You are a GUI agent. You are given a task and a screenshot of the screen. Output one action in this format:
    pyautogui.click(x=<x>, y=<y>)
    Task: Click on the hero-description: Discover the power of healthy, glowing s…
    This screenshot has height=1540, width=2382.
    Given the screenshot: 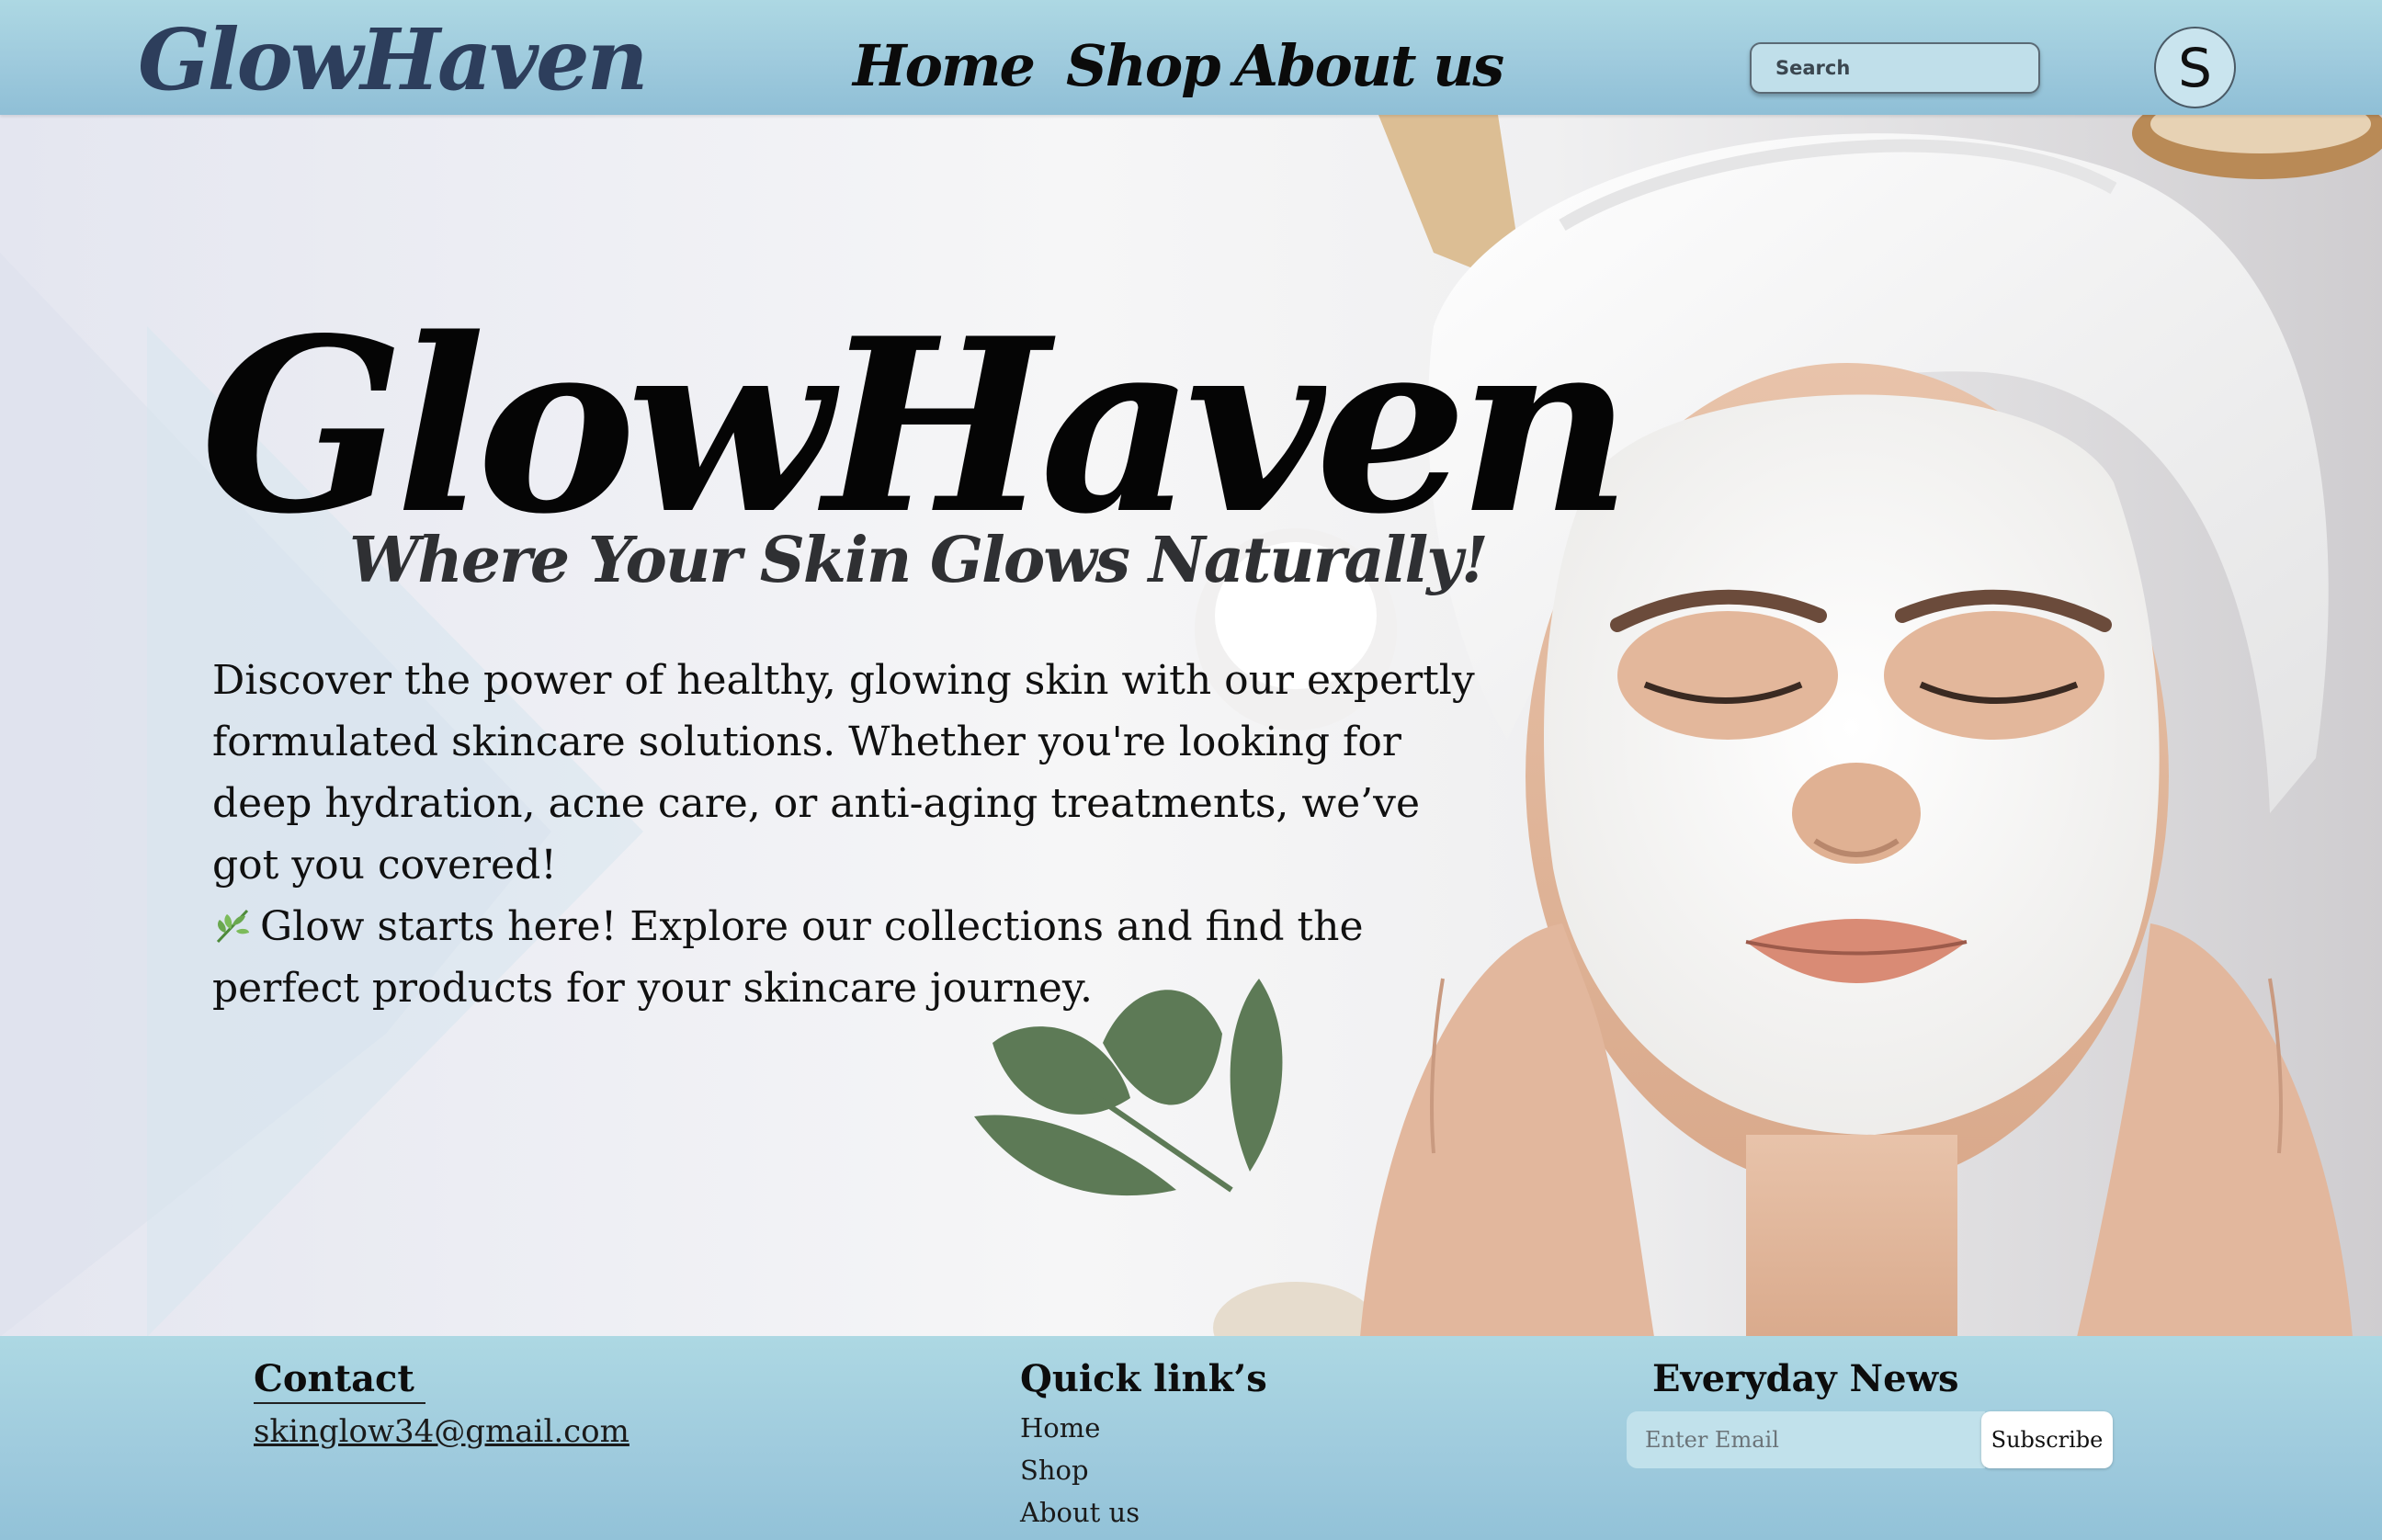 What is the action you would take?
    pyautogui.click(x=846, y=834)
    